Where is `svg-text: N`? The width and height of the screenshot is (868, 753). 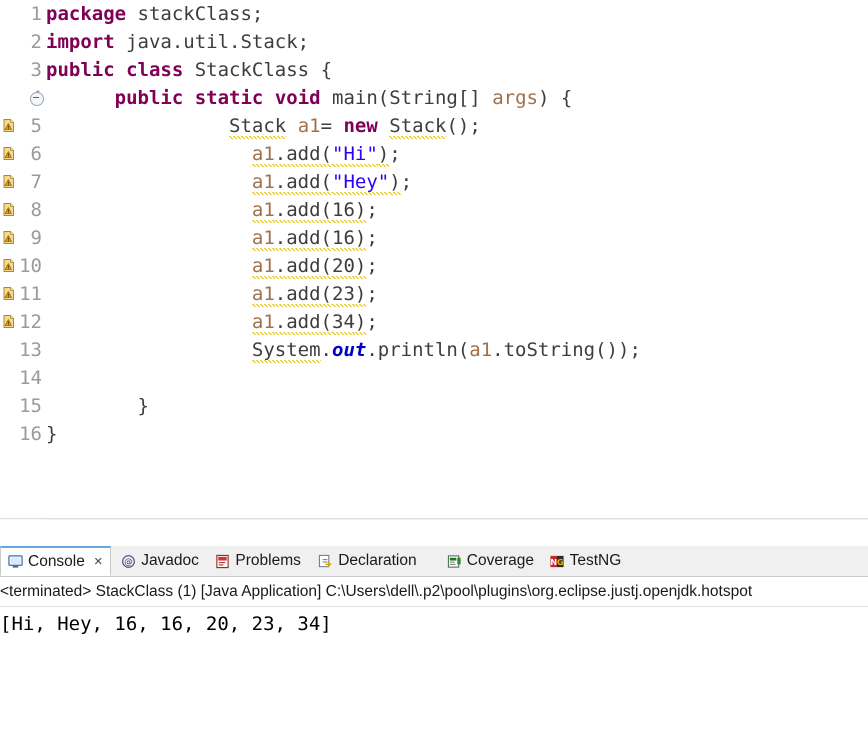
svg-text: N is located at coordinates (553, 561).